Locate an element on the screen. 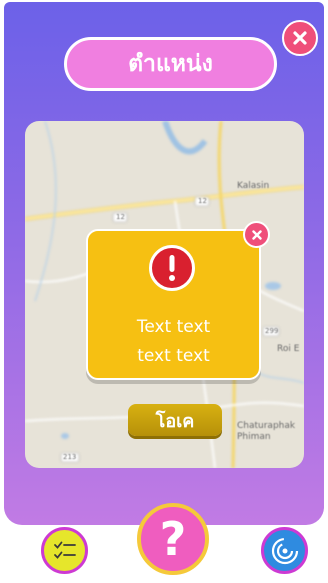 This screenshot has height=583, width=328. map-label: Chaturaphak Phiman is located at coordinates (266, 431).